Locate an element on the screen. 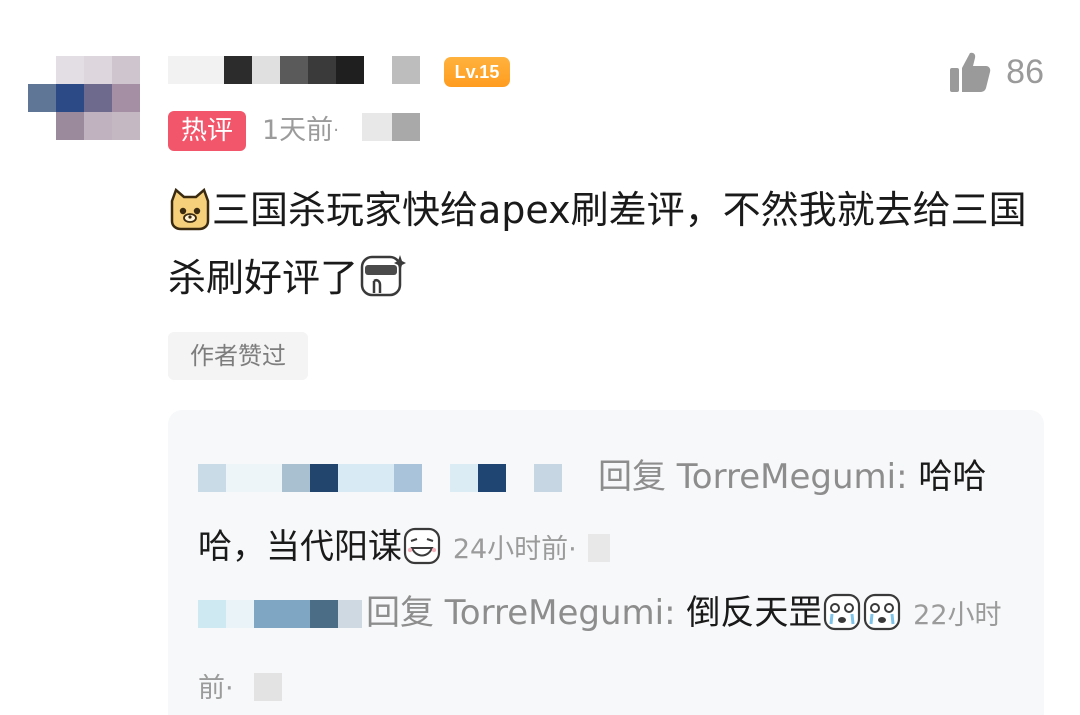  reply-item: 回复 TorreMegumi: 倒反天罡 22小时前· is located at coordinates (613, 646).